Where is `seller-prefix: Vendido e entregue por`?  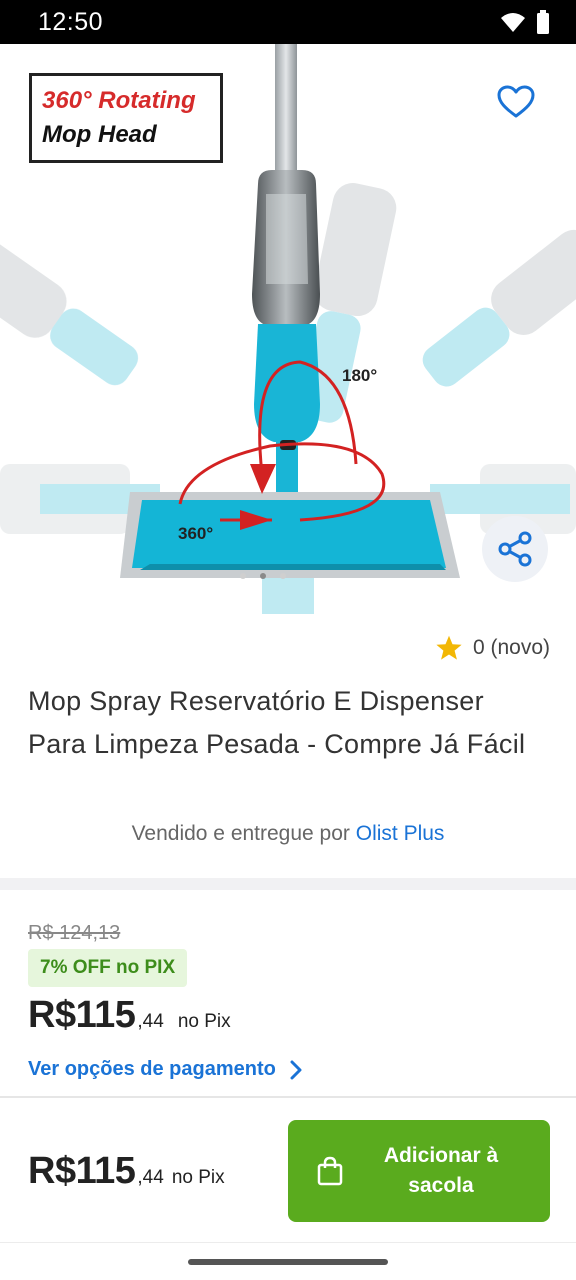
seller-prefix: Vendido e entregue por is located at coordinates (243, 833).